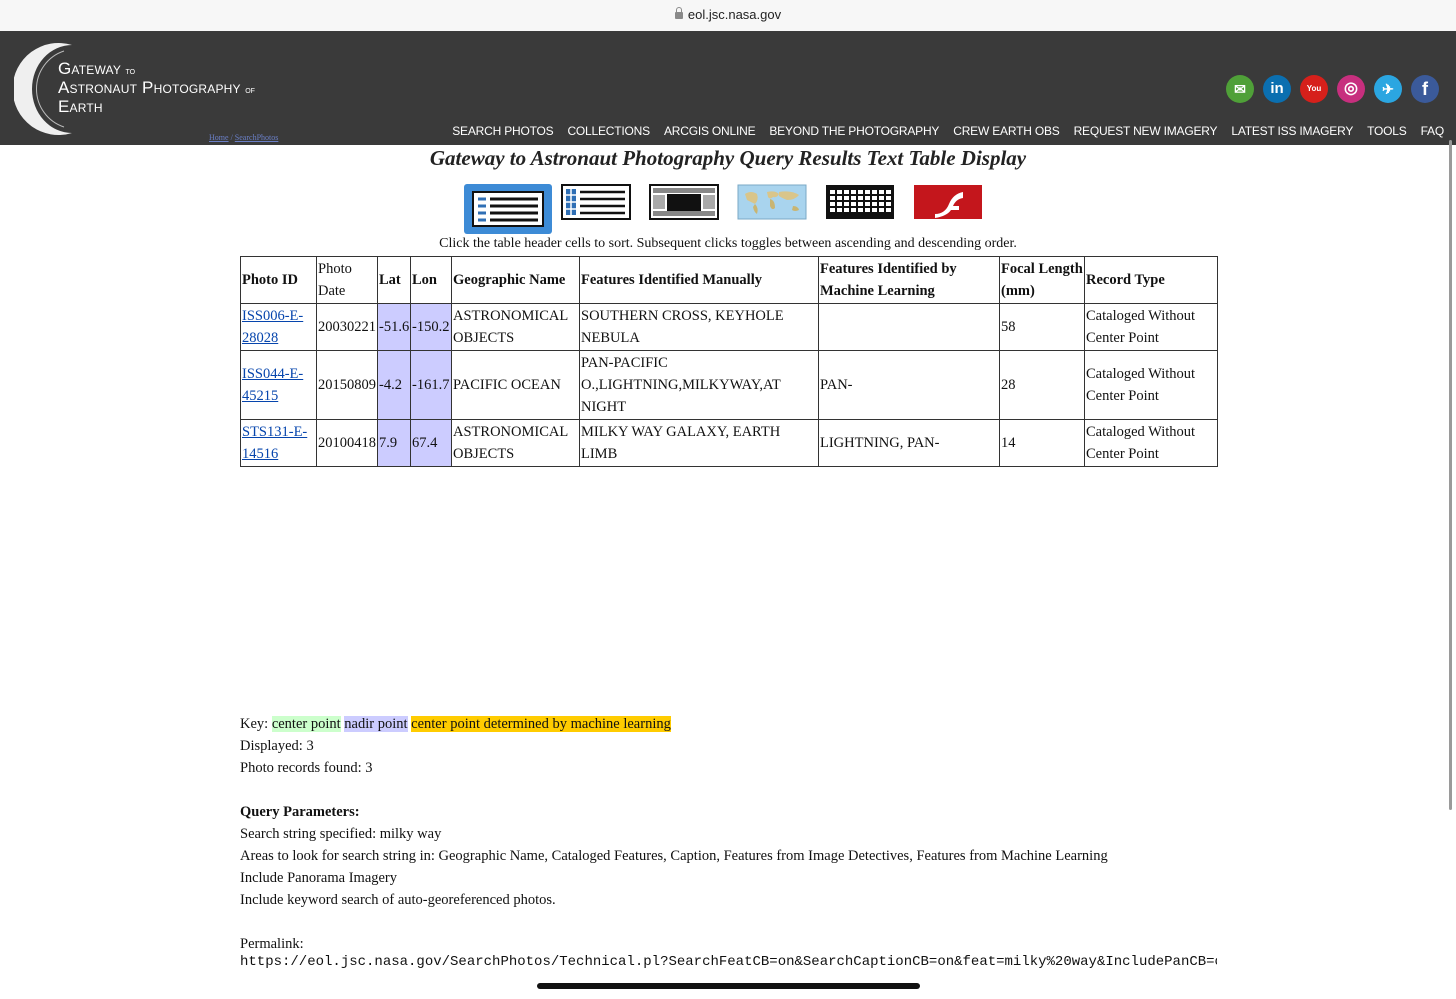  I want to click on cell-photo-date: 20100418, so click(347, 443).